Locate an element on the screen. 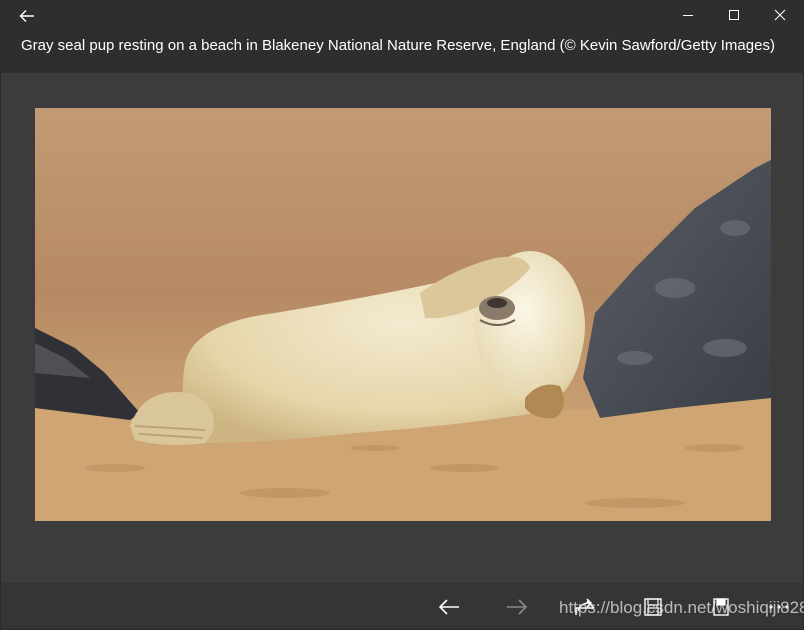  next-button is located at coordinates (517, 607).